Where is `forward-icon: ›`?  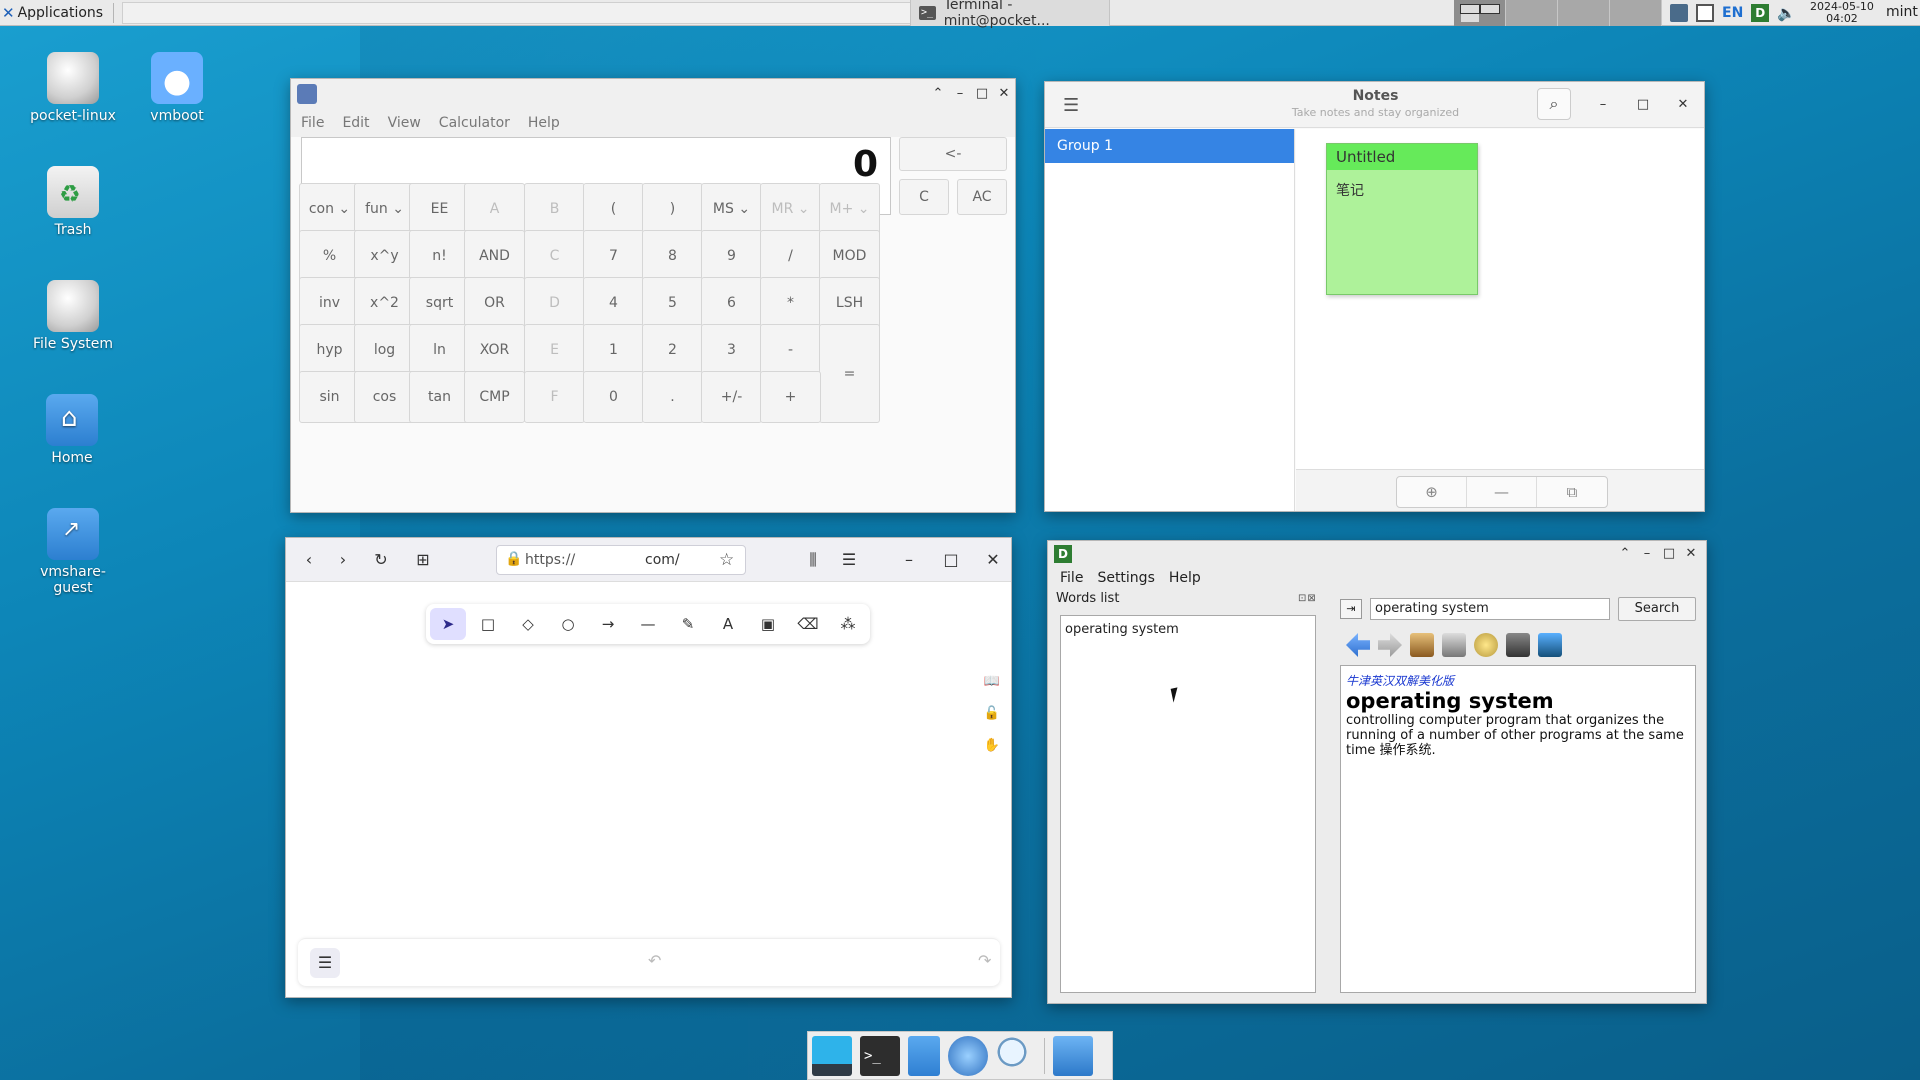 forward-icon: › is located at coordinates (343, 560).